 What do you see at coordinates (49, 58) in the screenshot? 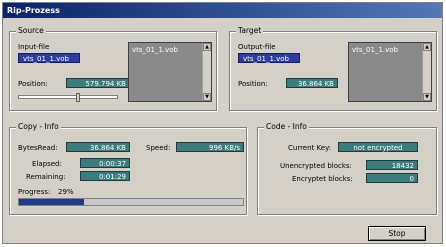
I see `input-file-field: vts_01_1.vob` at bounding box center [49, 58].